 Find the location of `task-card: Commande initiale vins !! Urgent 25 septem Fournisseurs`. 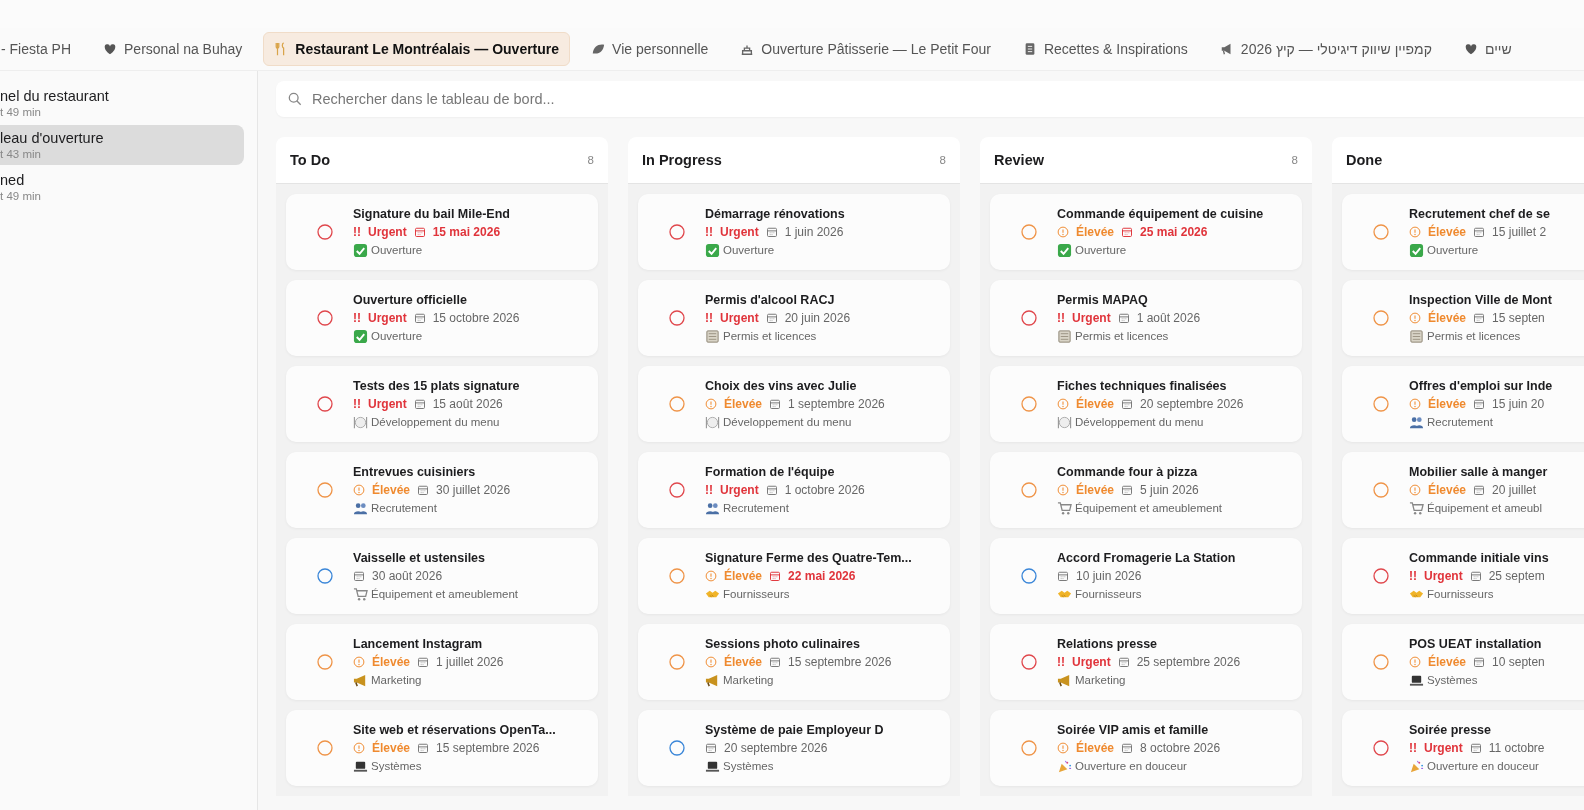

task-card: Commande initiale vins !! Urgent 25 septem Fournisseurs is located at coordinates (1463, 576).